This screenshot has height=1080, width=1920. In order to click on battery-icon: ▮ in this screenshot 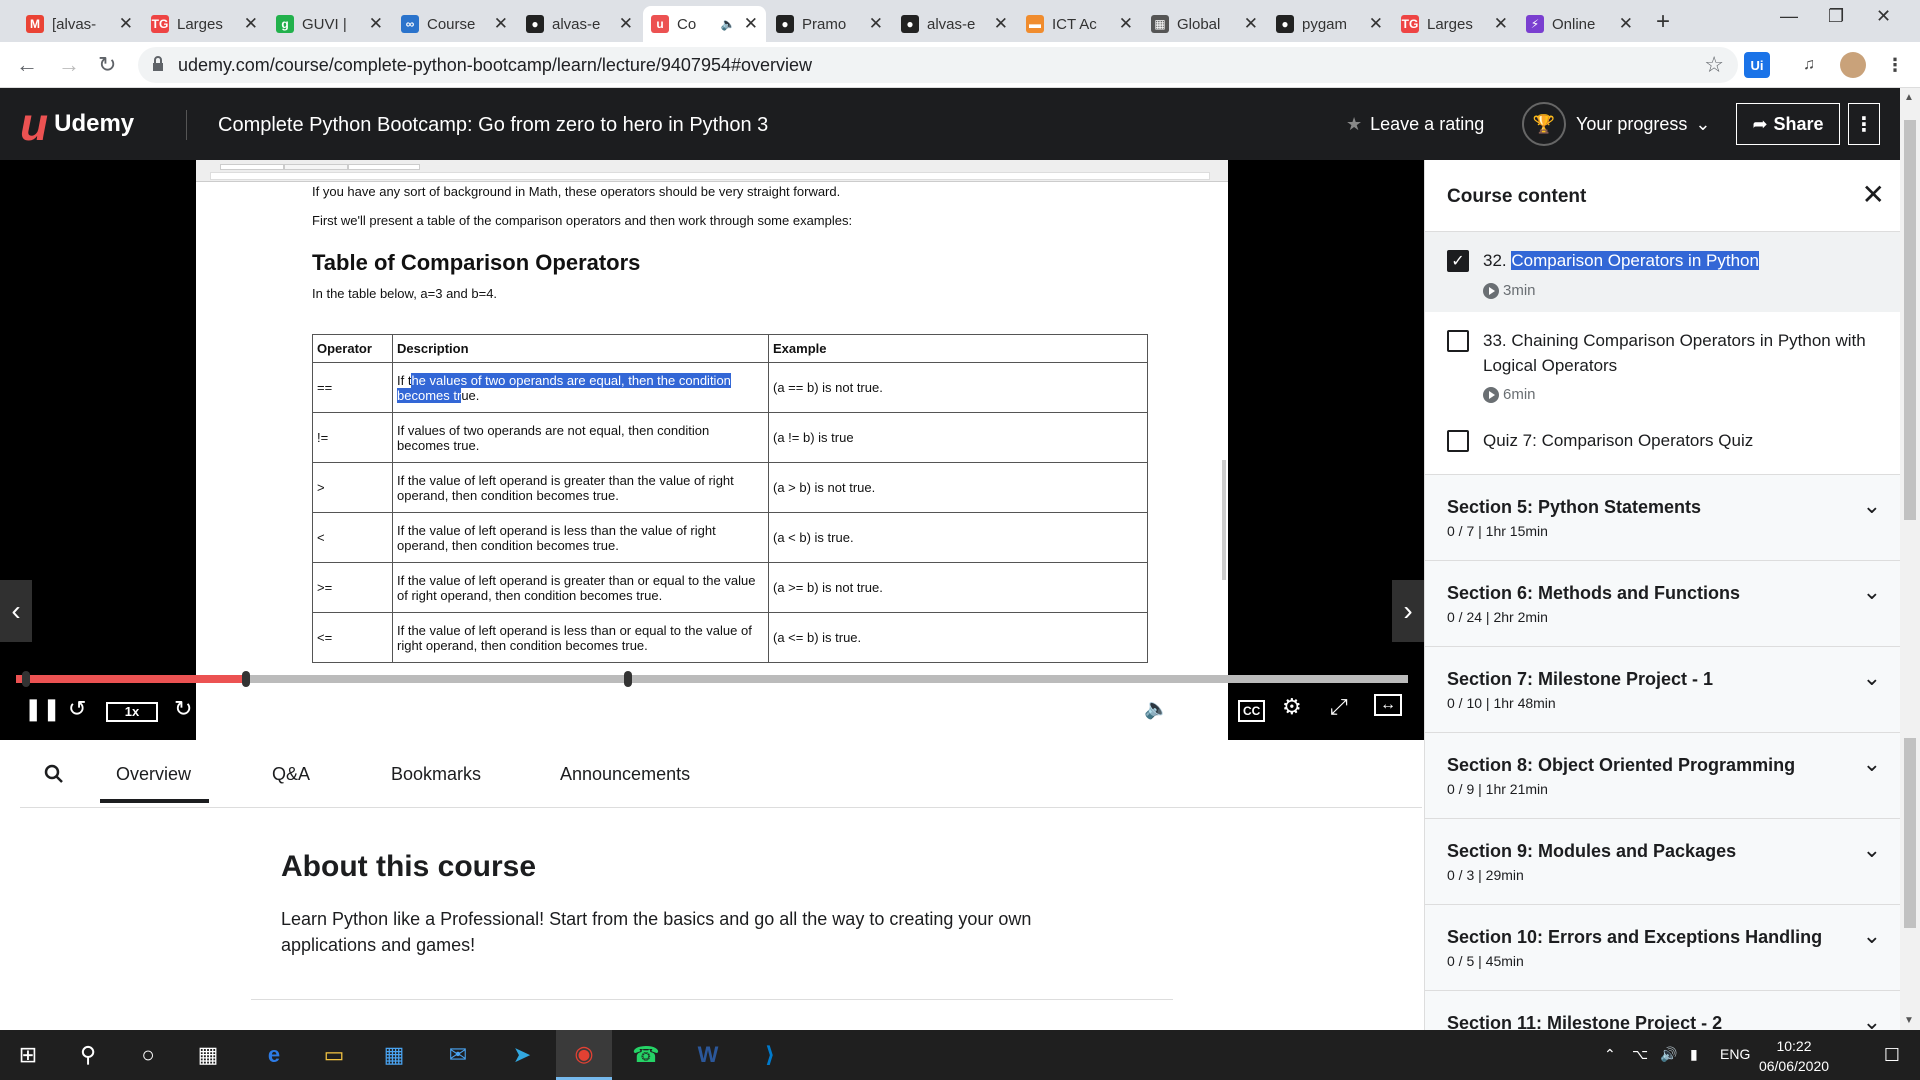, I will do `click(1694, 1054)`.